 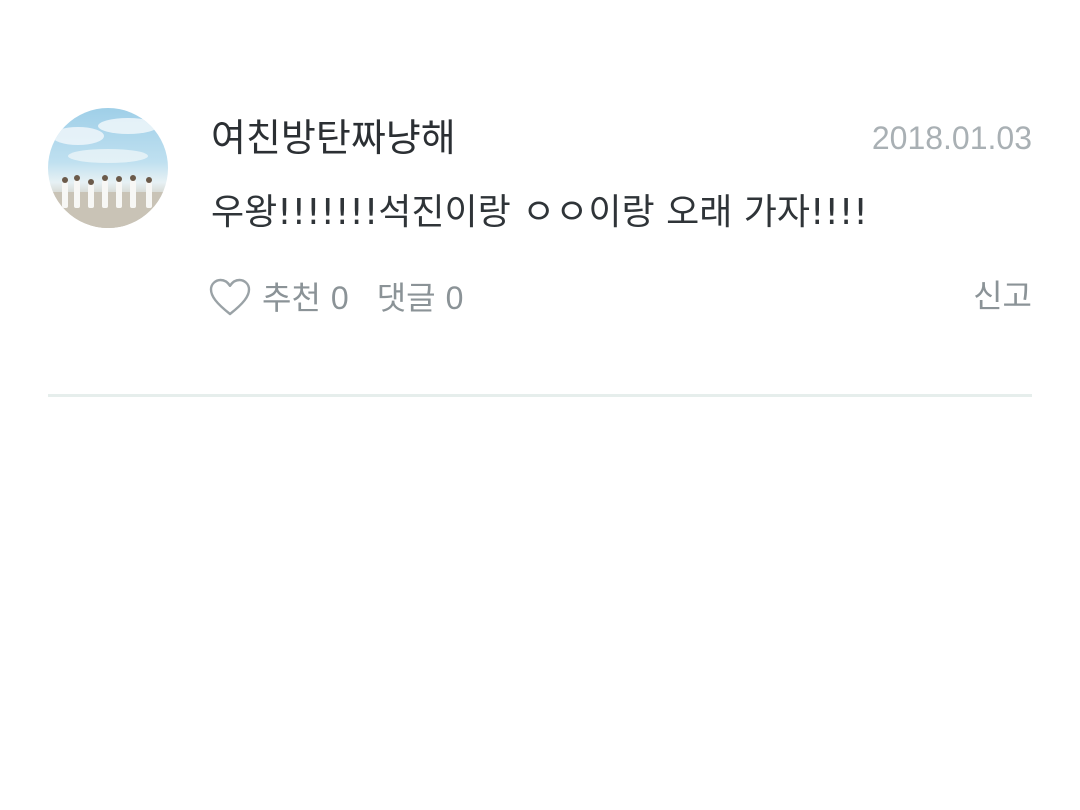 What do you see at coordinates (108, 173) in the screenshot?
I see `avatar-image` at bounding box center [108, 173].